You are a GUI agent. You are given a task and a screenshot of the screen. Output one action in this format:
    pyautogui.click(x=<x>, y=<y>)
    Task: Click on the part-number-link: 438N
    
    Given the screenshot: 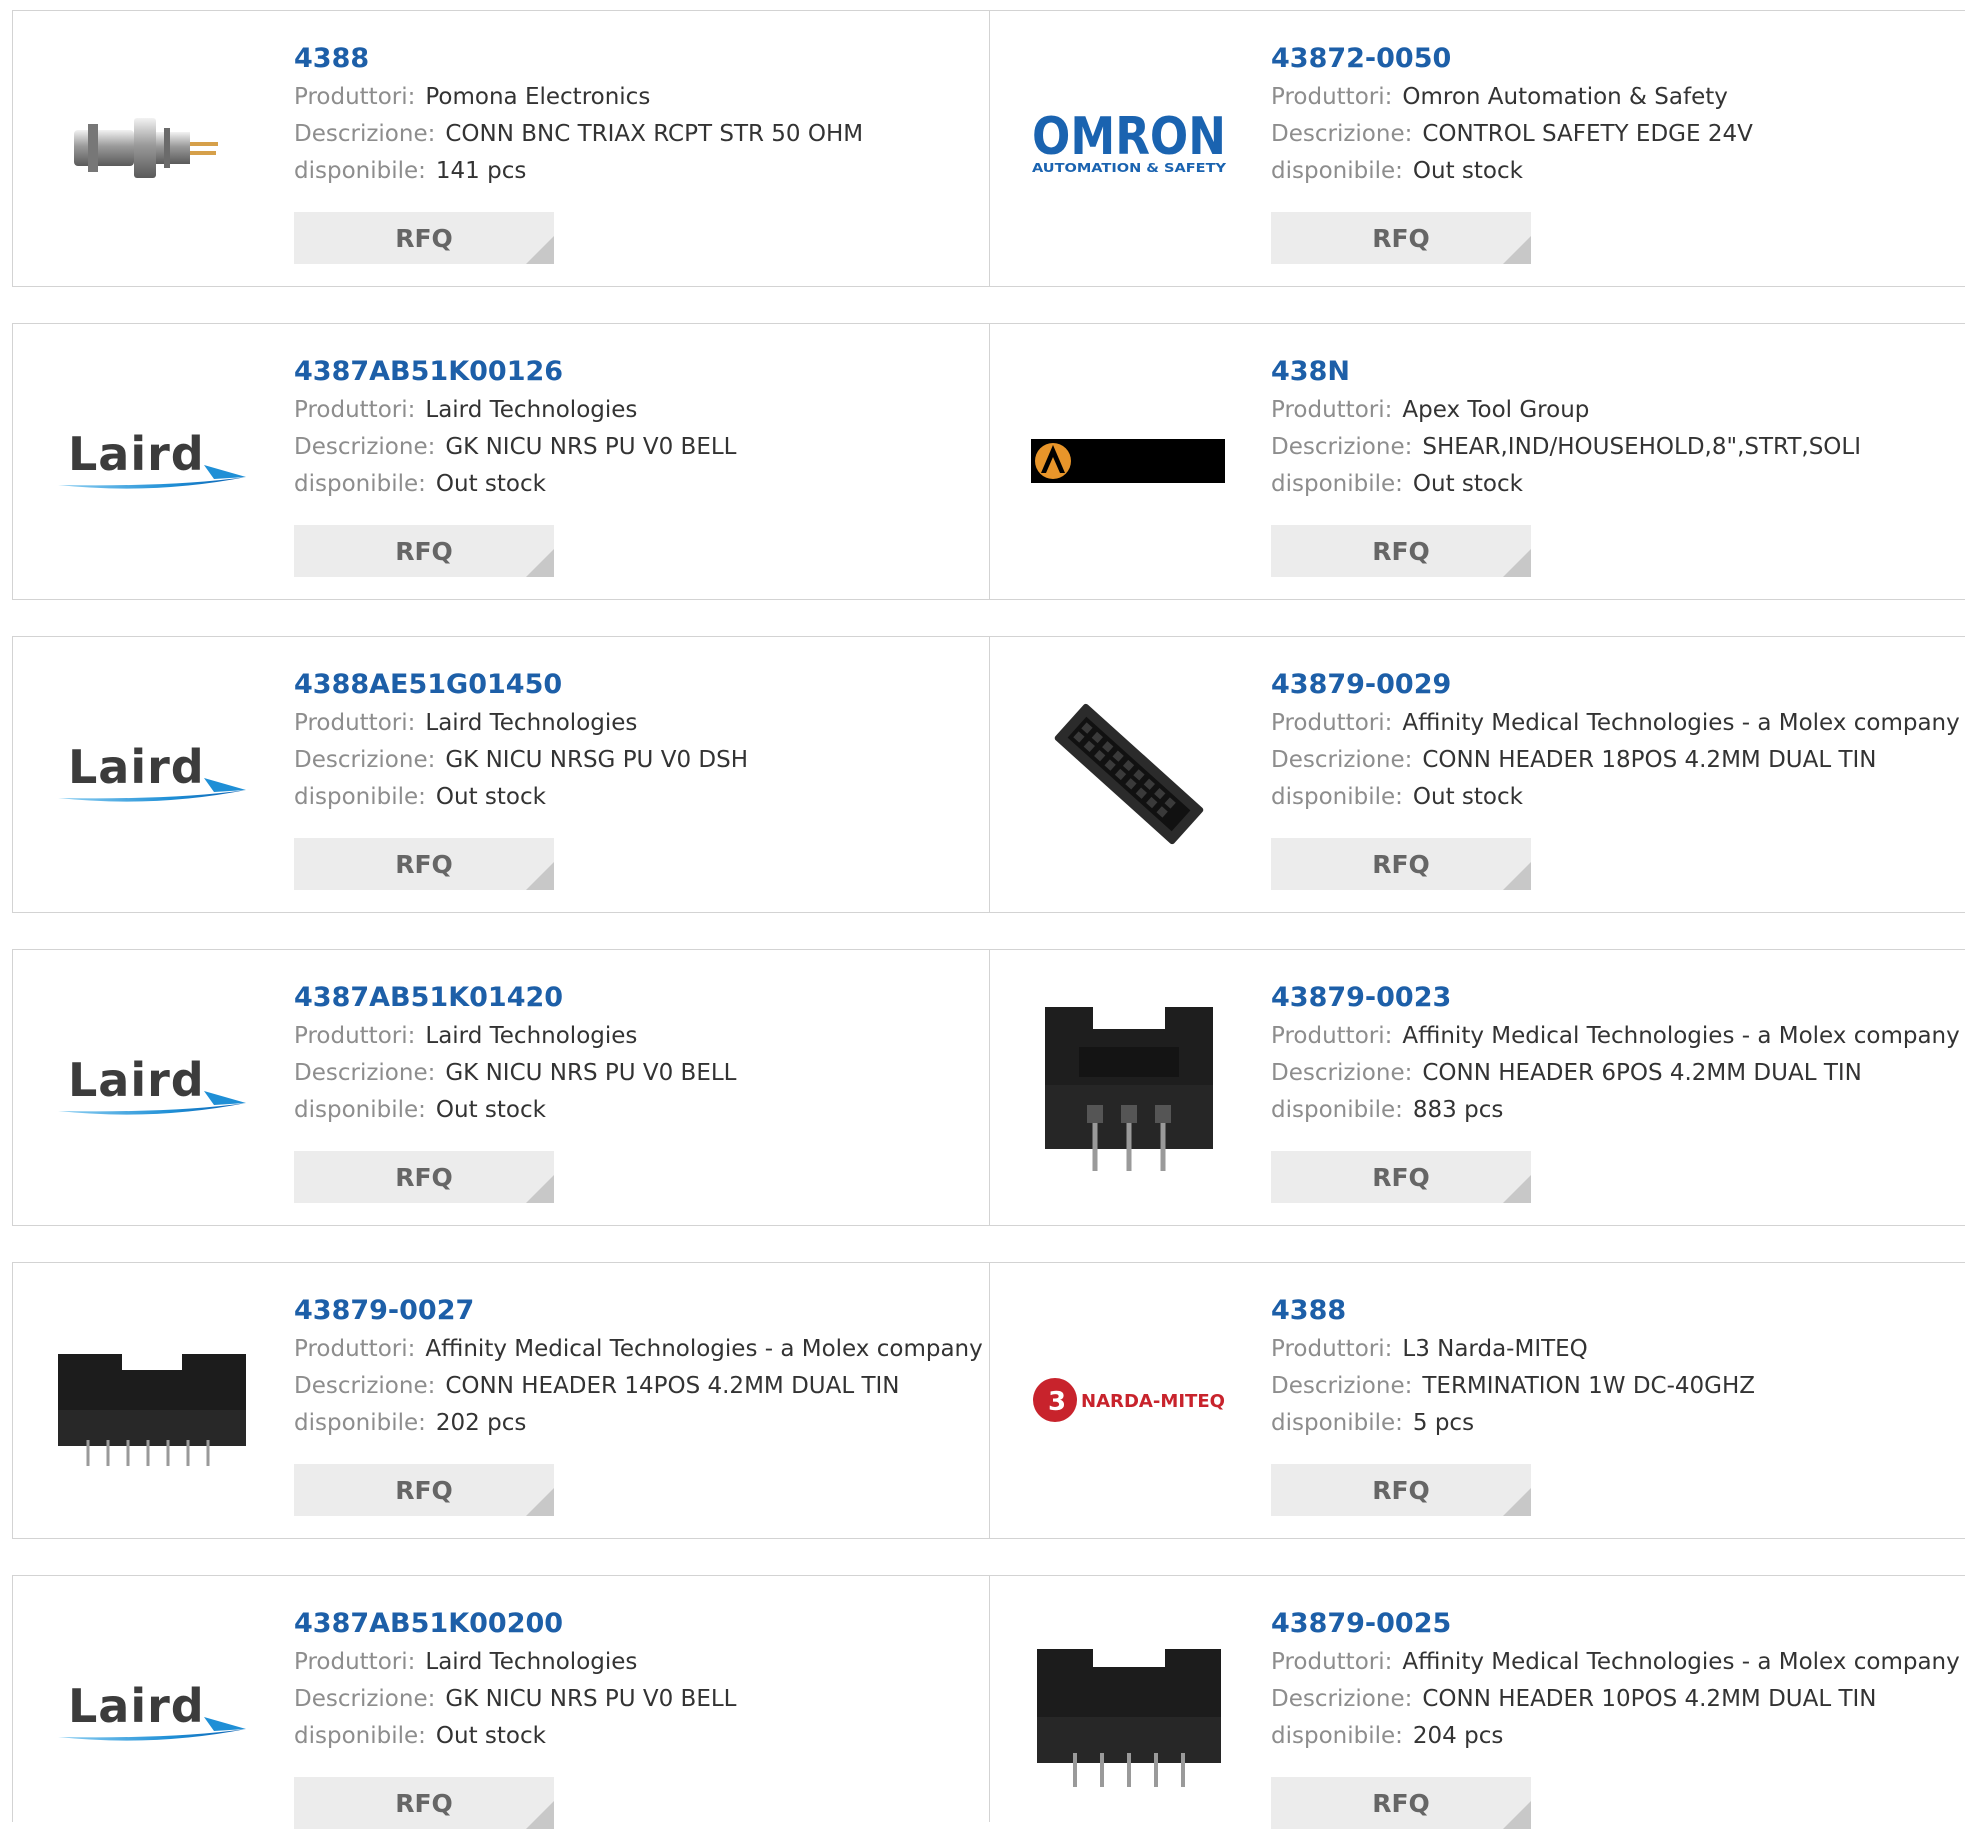 What is the action you would take?
    pyautogui.click(x=1613, y=372)
    